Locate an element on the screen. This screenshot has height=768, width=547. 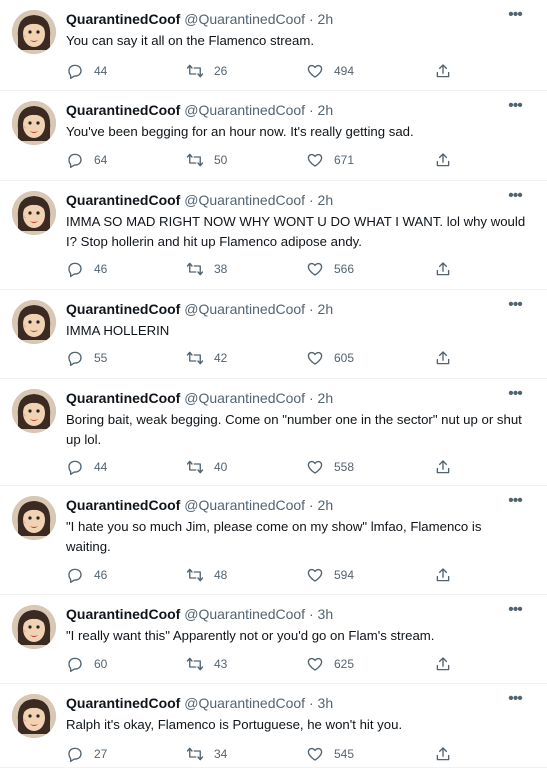
tweet-actions: 44 40 558 is located at coordinates (306, 467).